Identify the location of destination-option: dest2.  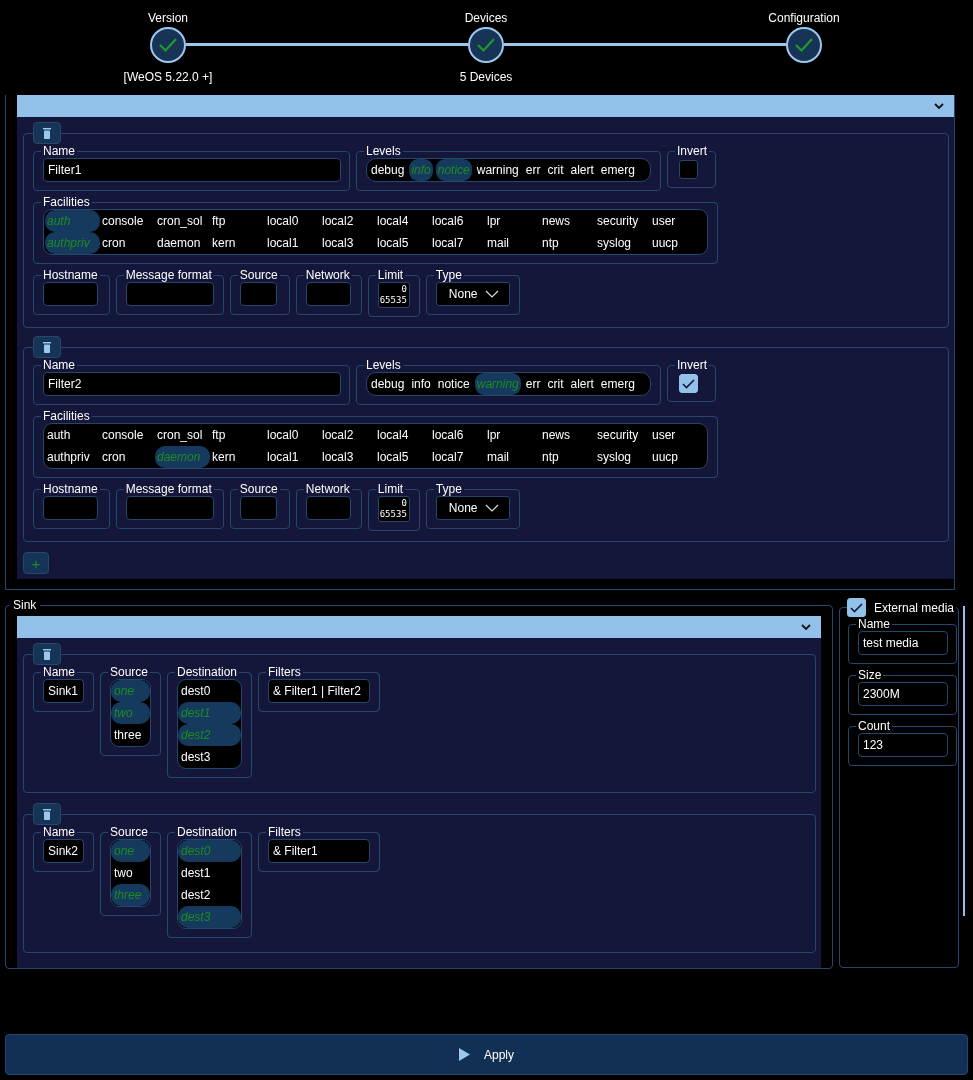
(209, 895).